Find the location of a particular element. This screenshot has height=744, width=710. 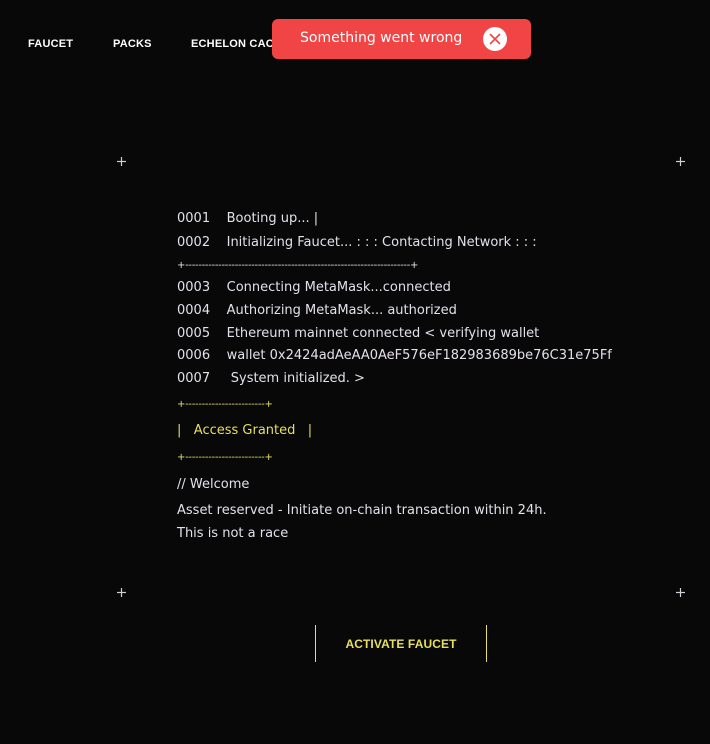

activate-faucet-label: ACTIVATE FAUCET is located at coordinates (401, 643).